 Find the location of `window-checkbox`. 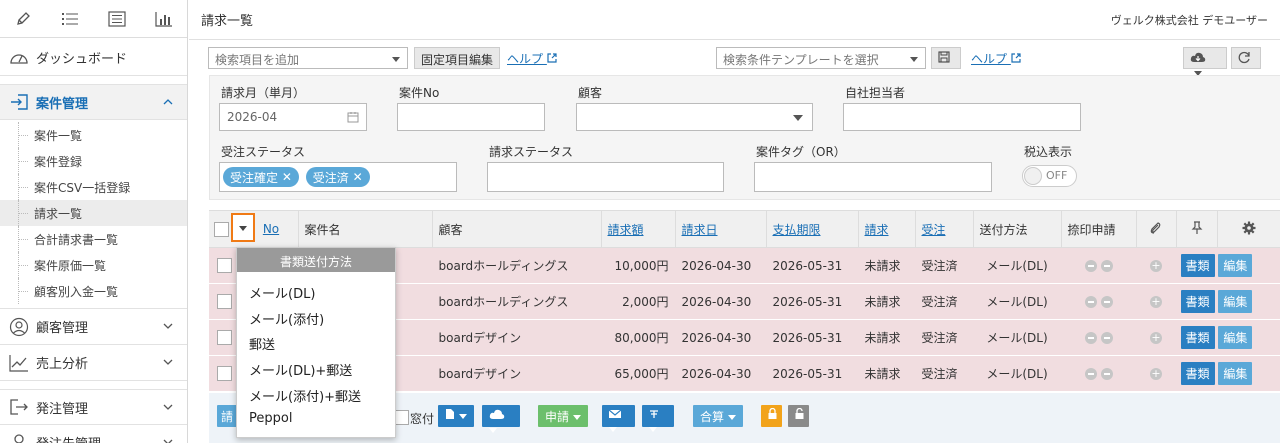

window-checkbox is located at coordinates (401, 417).